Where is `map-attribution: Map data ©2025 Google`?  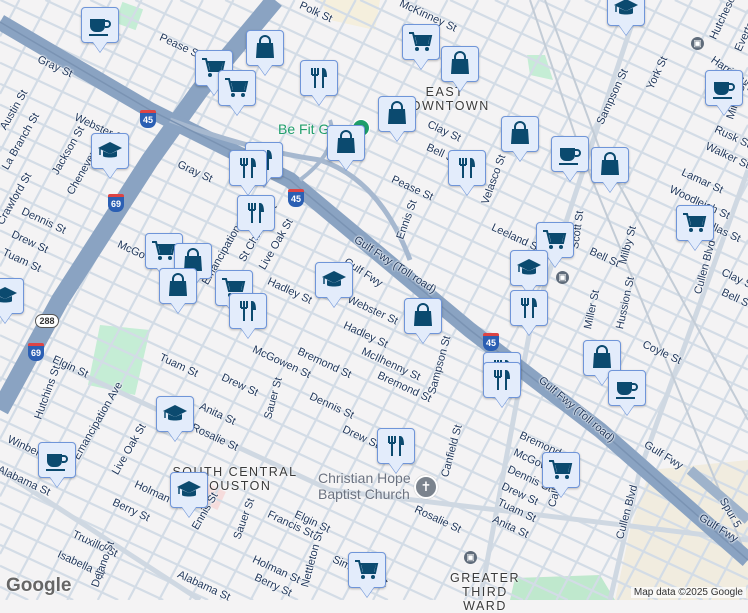 map-attribution: Map data ©2025 Google is located at coordinates (688, 592).